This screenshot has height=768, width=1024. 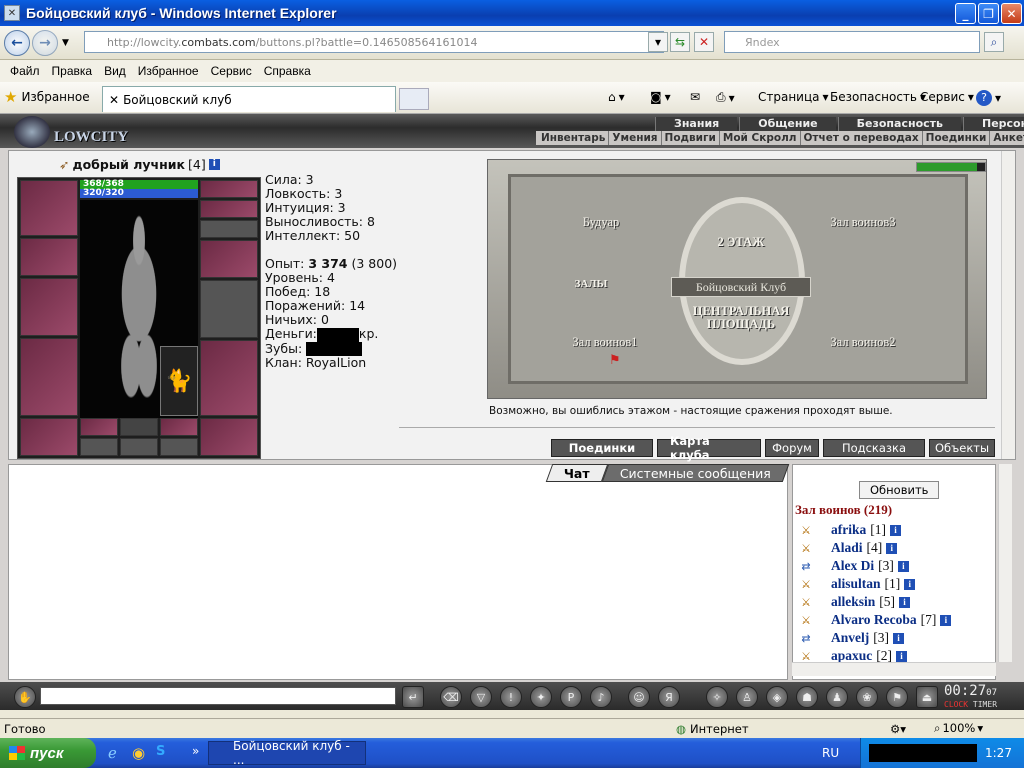 What do you see at coordinates (837, 697) in the screenshot?
I see `friends-icon: ♟` at bounding box center [837, 697].